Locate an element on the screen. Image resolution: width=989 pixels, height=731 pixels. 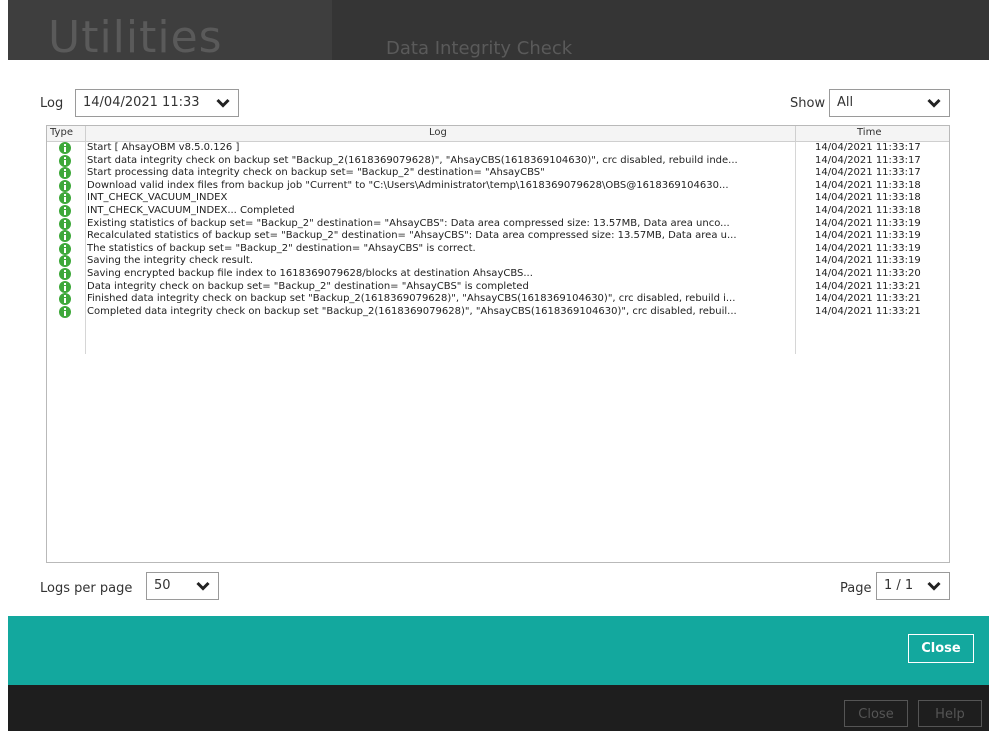
background-title-panel: Utilities is located at coordinates (170, 31).